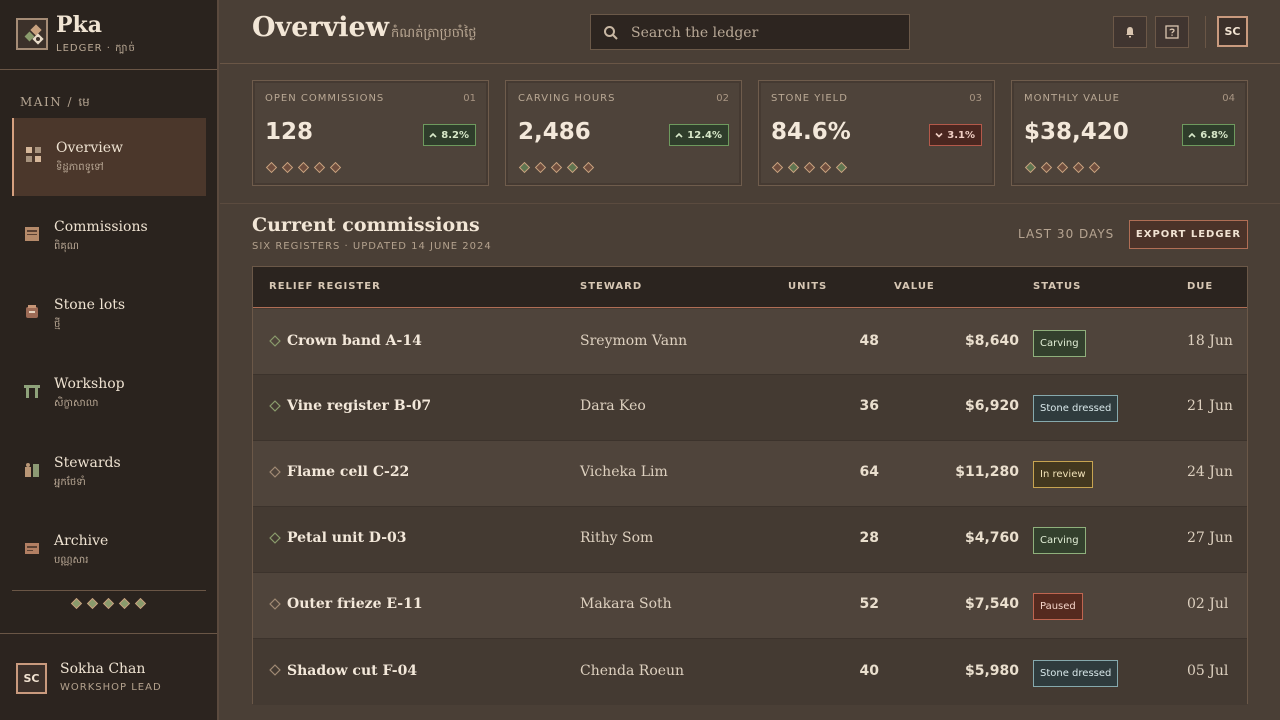 The height and width of the screenshot is (720, 1280). What do you see at coordinates (1072, 98) in the screenshot?
I see `kpi-label: MONTHLY VALUE` at bounding box center [1072, 98].